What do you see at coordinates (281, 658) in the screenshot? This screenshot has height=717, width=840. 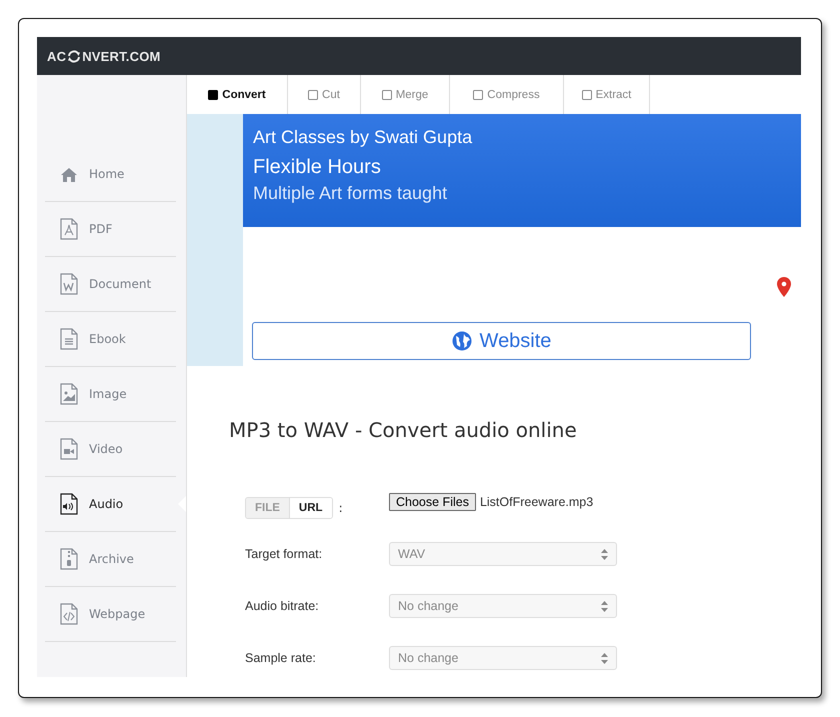 I see `field-label: Sample rate:` at bounding box center [281, 658].